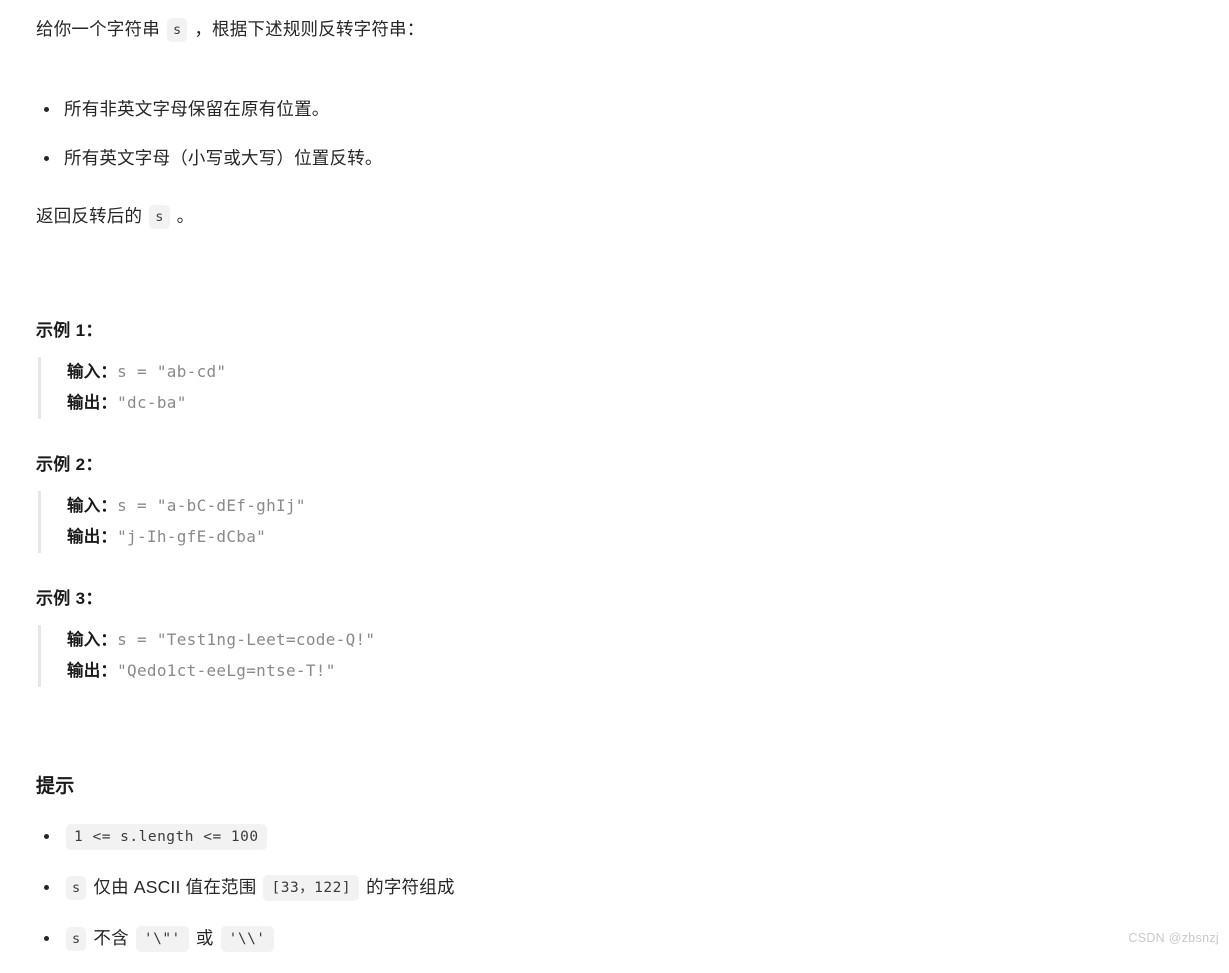 Image resolution: width=1229 pixels, height=973 pixels. I want to click on example-1-heading: 示例 1：, so click(69, 330).